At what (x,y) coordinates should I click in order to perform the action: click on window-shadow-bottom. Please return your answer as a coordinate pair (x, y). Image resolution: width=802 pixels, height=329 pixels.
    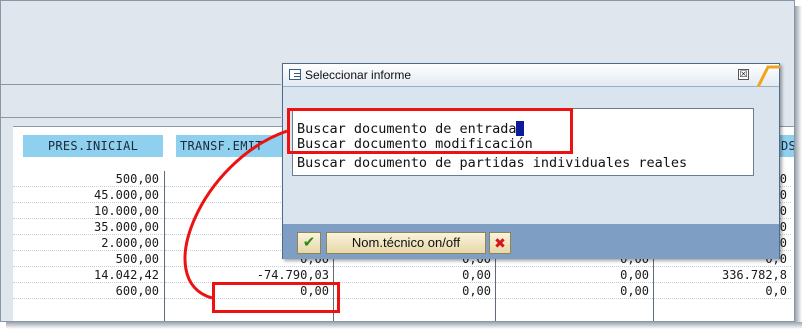
    Looking at the image, I should click on (404, 325).